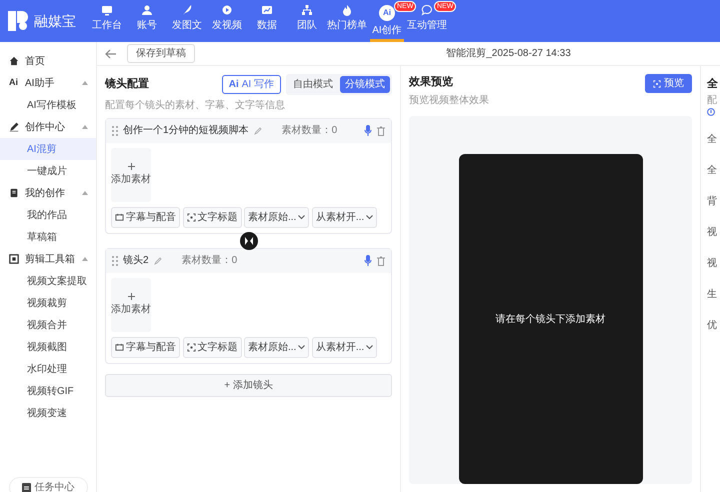  Describe the element at coordinates (551, 319) in the screenshot. I see `empty-message: 请在每个镜头下添加素材` at that location.